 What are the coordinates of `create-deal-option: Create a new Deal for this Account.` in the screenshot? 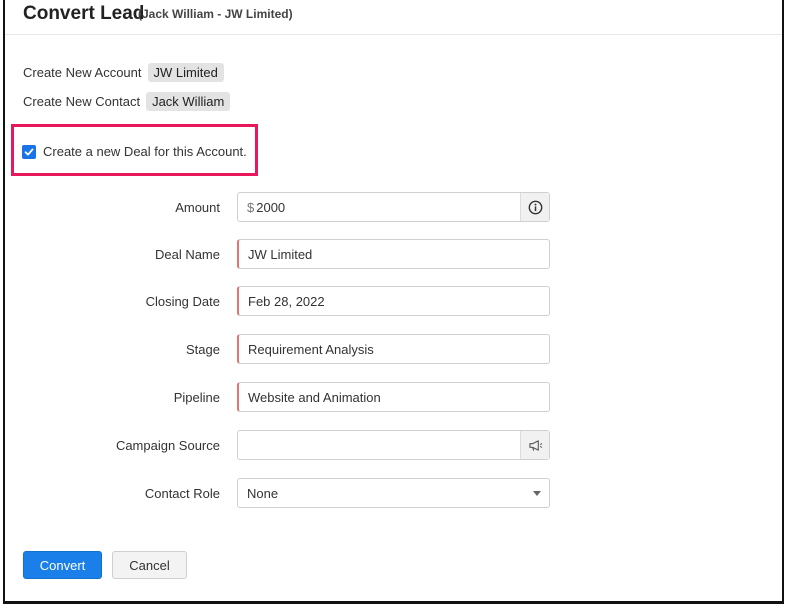 It's located at (134, 151).